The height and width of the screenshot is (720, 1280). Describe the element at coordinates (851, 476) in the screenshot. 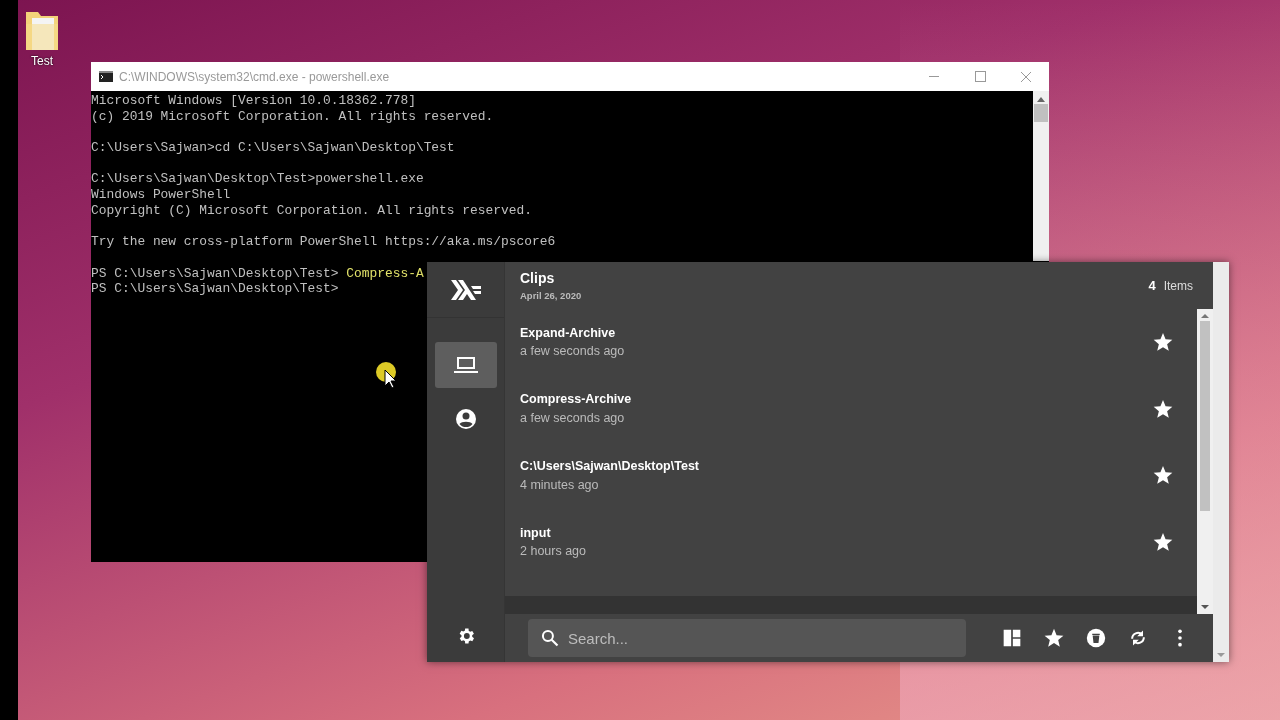

I see `clip-item: C:\Users\Sajwan\Desktop\Test 4 minutes ago` at that location.